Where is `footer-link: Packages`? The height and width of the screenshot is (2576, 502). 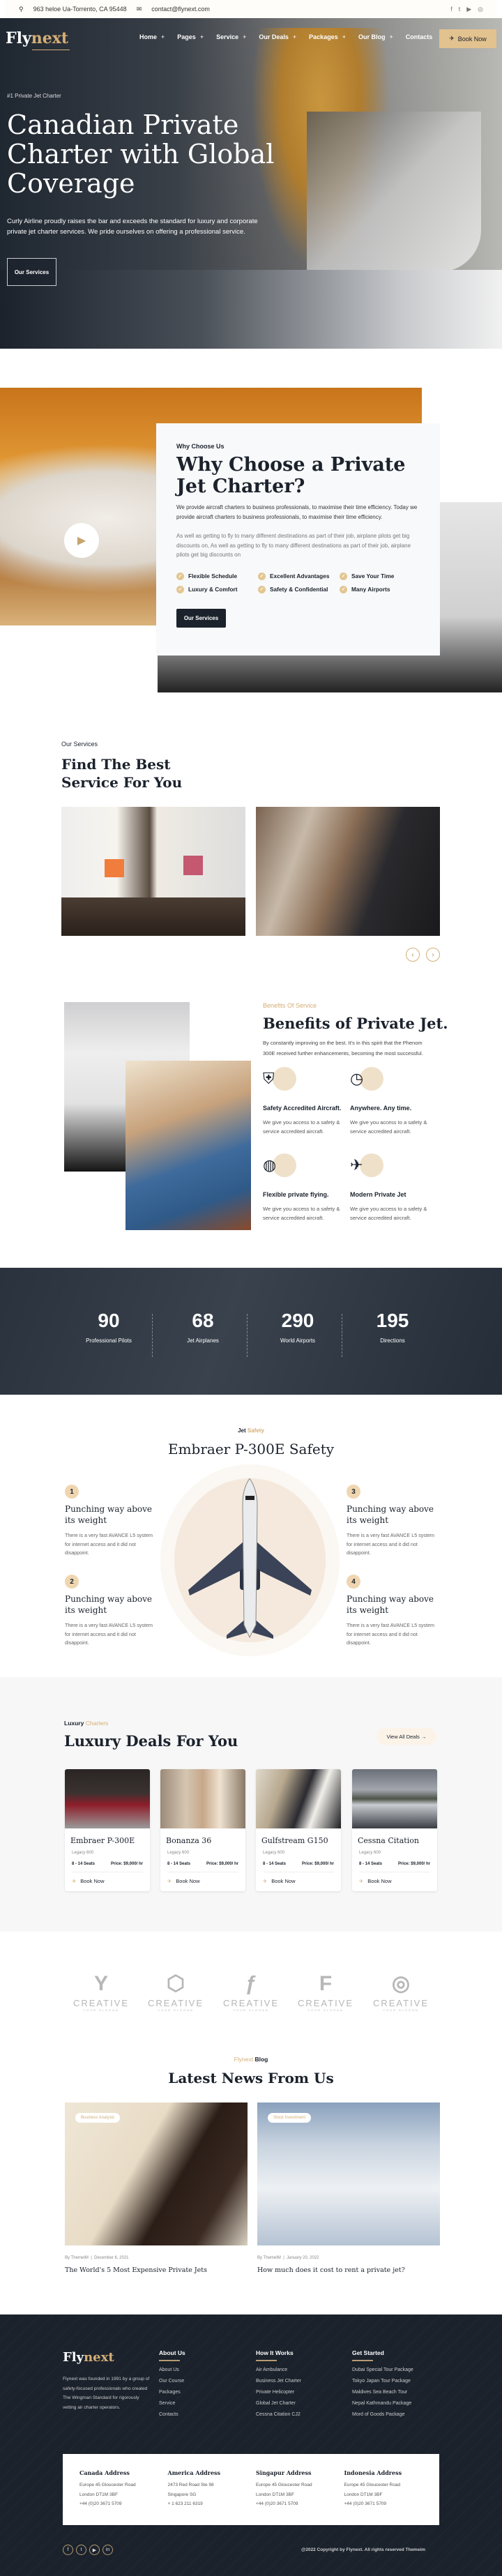 footer-link: Packages is located at coordinates (172, 2392).